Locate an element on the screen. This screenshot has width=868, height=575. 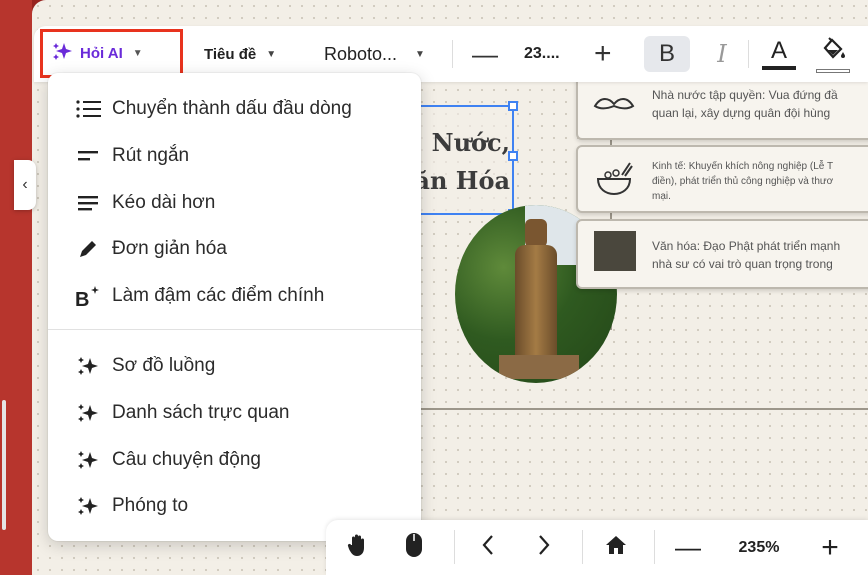
next-button is located at coordinates (544, 547).